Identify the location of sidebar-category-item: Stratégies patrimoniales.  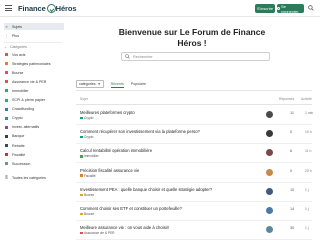
(34, 63).